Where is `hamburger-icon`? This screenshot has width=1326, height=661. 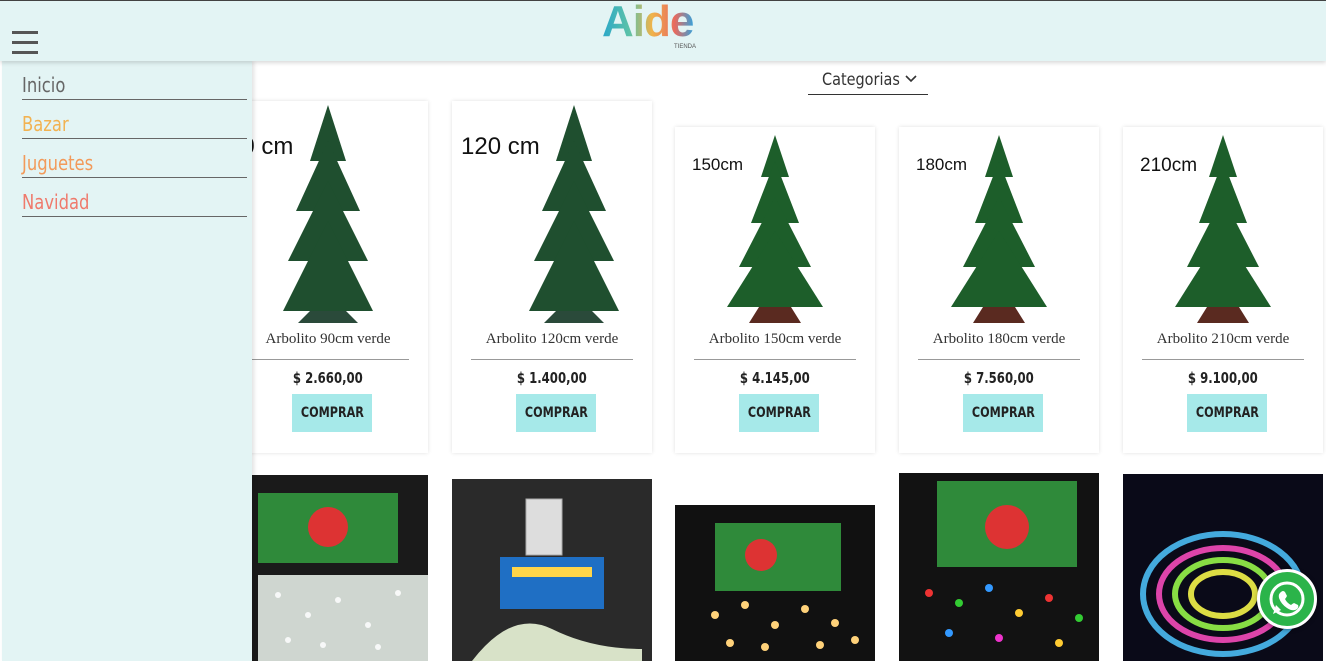 hamburger-icon is located at coordinates (25, 43).